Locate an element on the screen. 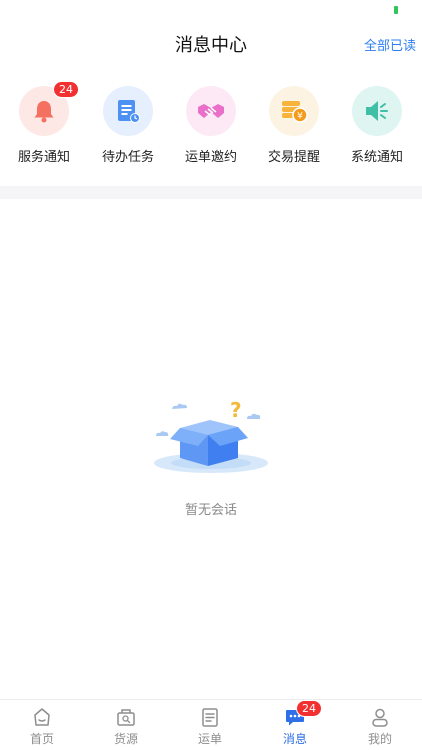 This screenshot has height=750, width=422. category-icon-circle: ¥ is located at coordinates (294, 111).